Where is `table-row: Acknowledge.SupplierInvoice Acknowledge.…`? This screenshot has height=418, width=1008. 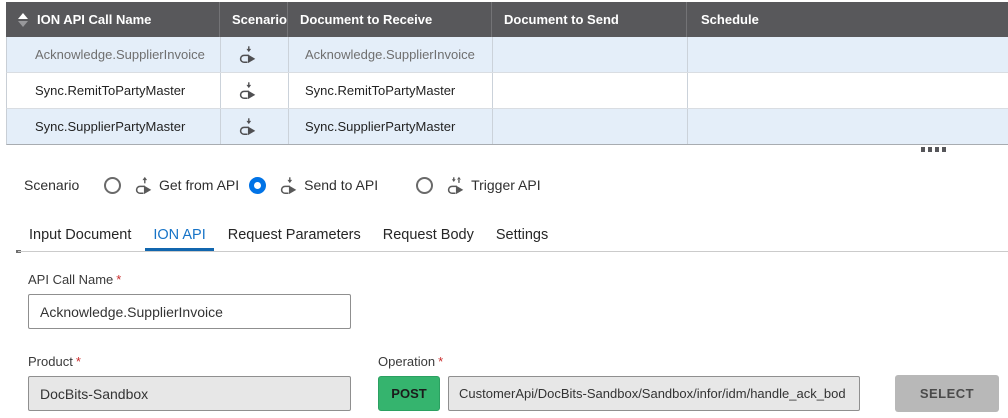 table-row: Acknowledge.SupplierInvoice Acknowledge.… is located at coordinates (507, 55).